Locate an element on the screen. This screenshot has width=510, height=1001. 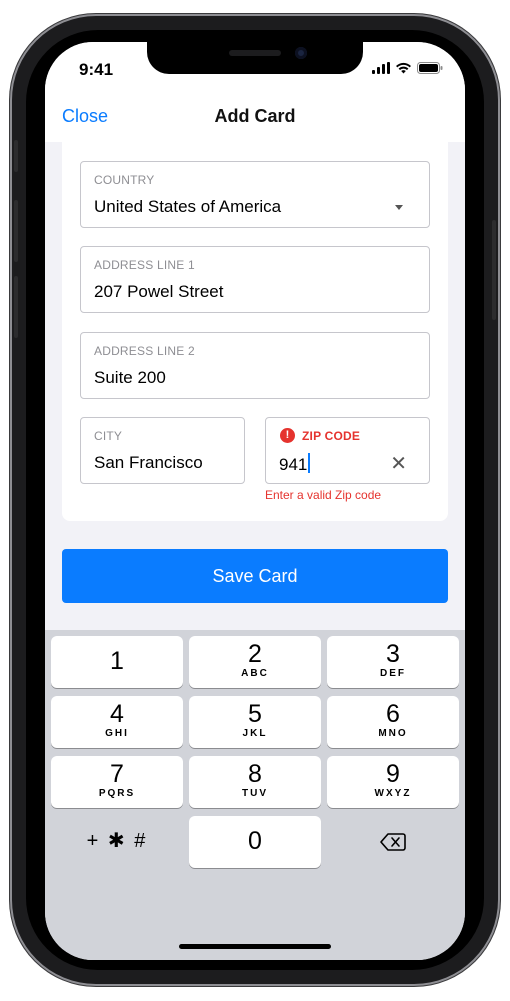
dropdown-arrow-icon is located at coordinates (399, 207).